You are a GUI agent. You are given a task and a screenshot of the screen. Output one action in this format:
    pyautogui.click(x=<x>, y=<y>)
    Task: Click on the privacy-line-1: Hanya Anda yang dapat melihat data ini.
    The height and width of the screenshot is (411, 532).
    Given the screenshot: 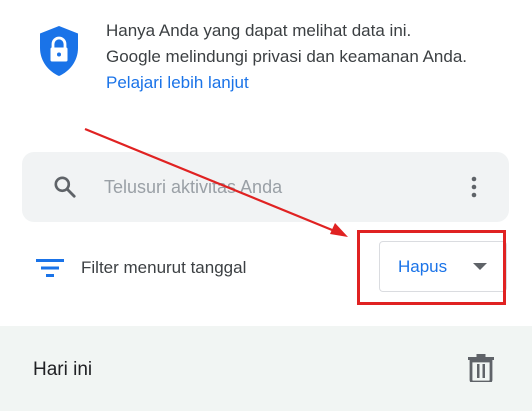 What is the action you would take?
    pyautogui.click(x=259, y=30)
    